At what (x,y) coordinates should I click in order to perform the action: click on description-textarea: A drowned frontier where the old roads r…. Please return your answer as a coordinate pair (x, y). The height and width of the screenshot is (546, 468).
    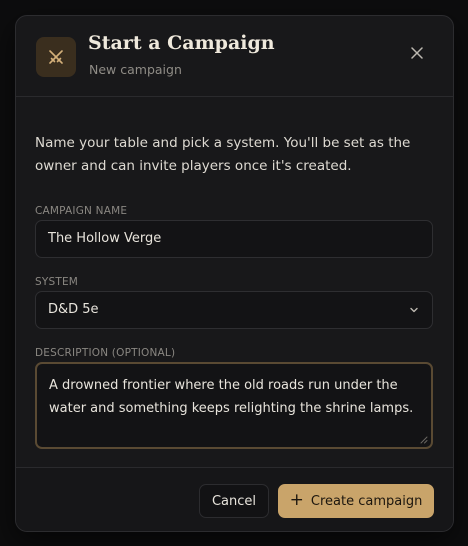
    Looking at the image, I should click on (234, 405).